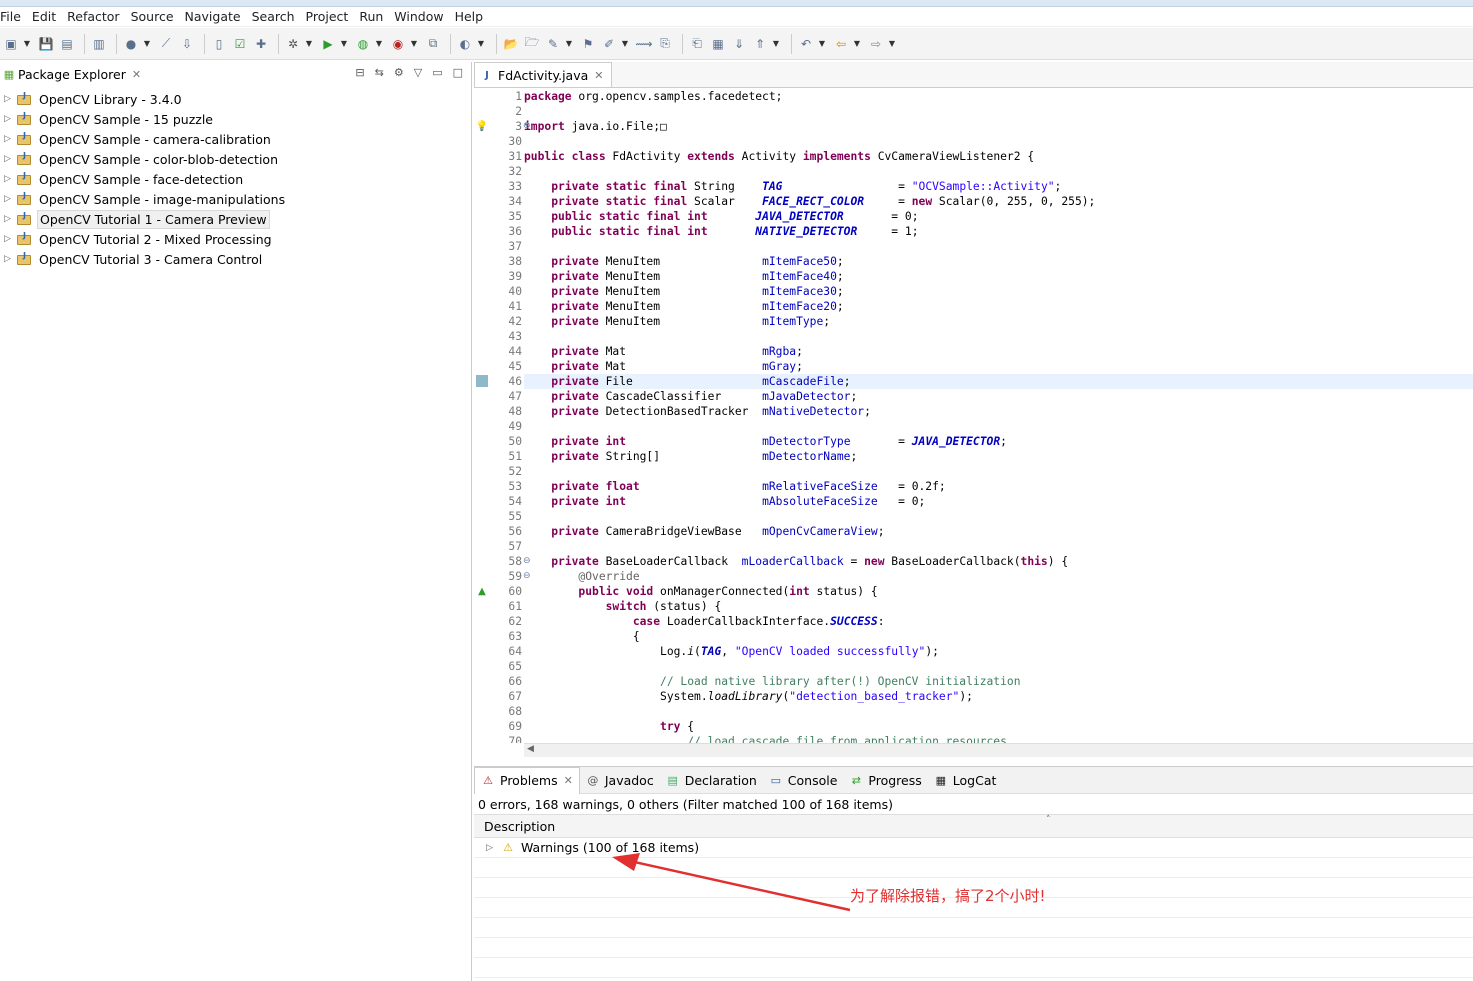 The height and width of the screenshot is (981, 1473). I want to click on prev-annotation-icon: ⇑, so click(760, 44).